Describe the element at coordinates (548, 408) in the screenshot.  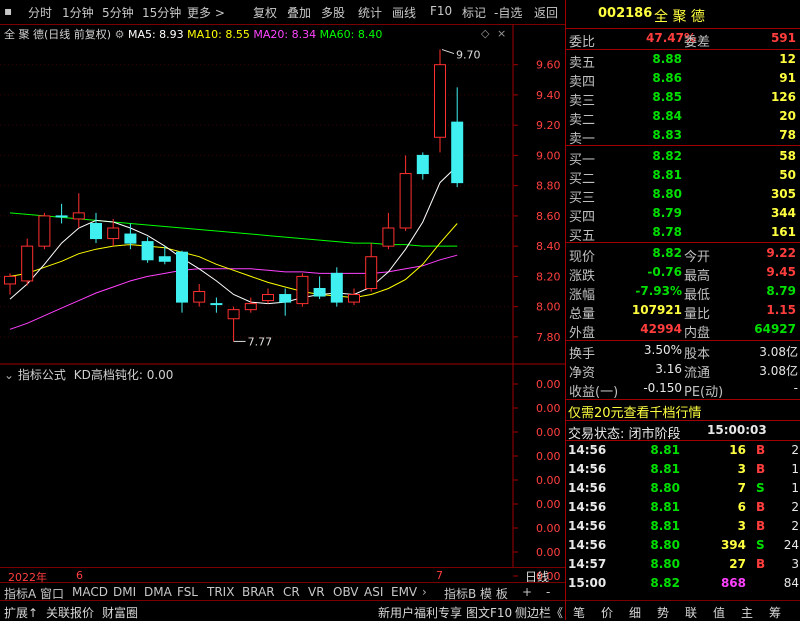
I see `indicator-axis-label: 0.00` at that location.